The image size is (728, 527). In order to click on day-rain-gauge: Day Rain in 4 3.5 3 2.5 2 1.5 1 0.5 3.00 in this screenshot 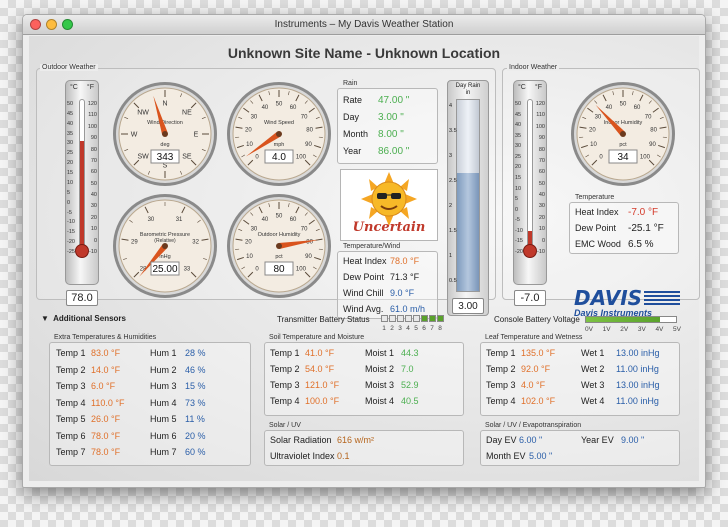, I will do `click(468, 198)`.